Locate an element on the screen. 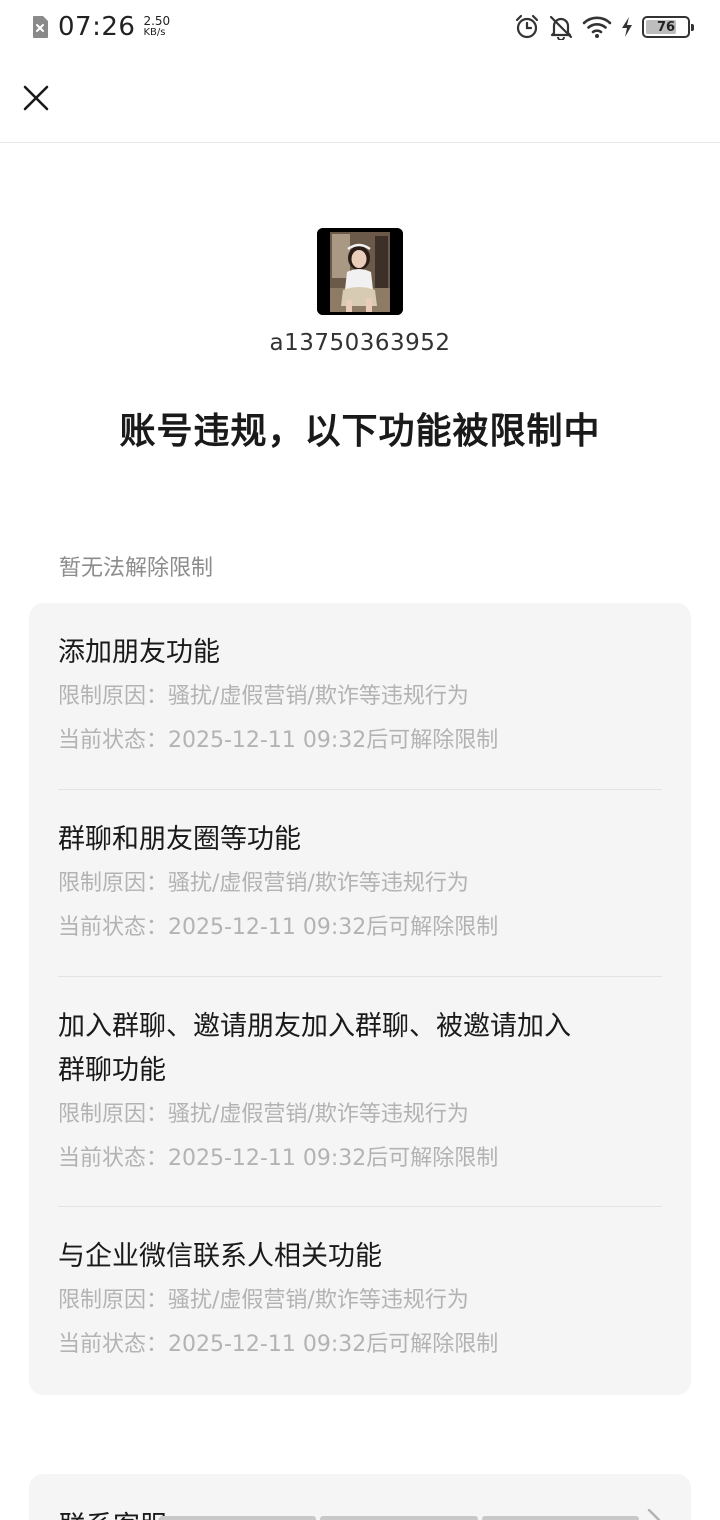 This screenshot has width=720, height=1520. close-button is located at coordinates (36, 98).